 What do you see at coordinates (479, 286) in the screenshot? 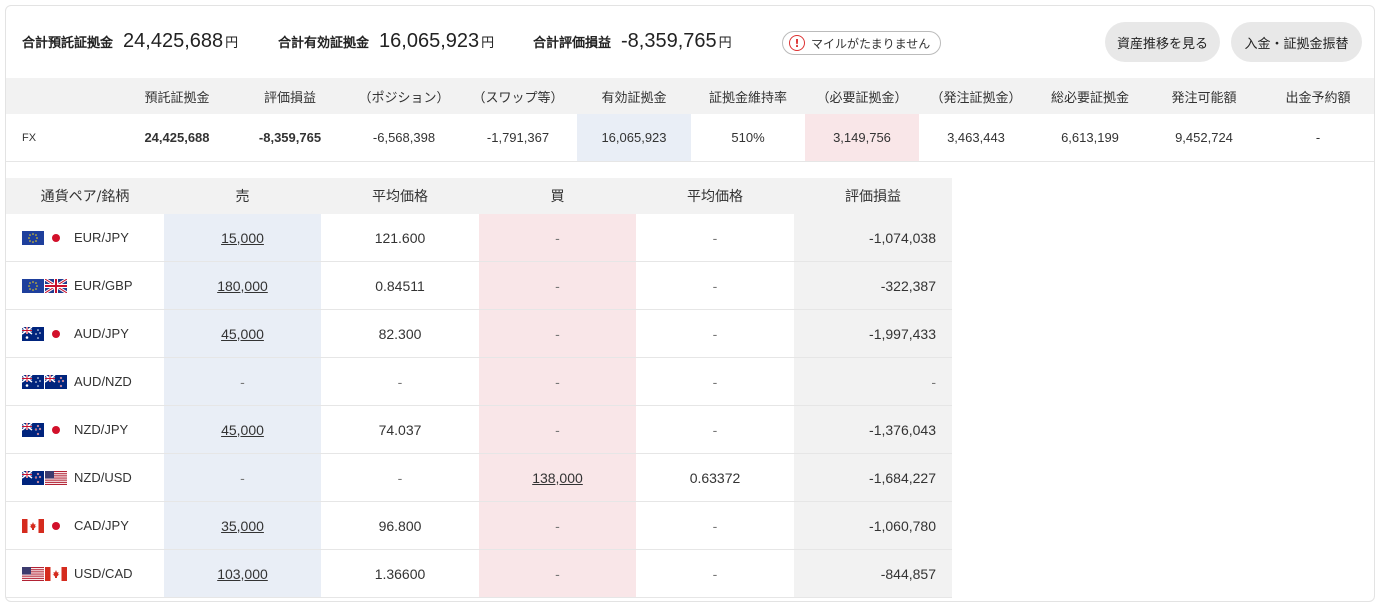
I see `position-row: EUR/GBP 180,000 0.84511 - - -322,387` at bounding box center [479, 286].